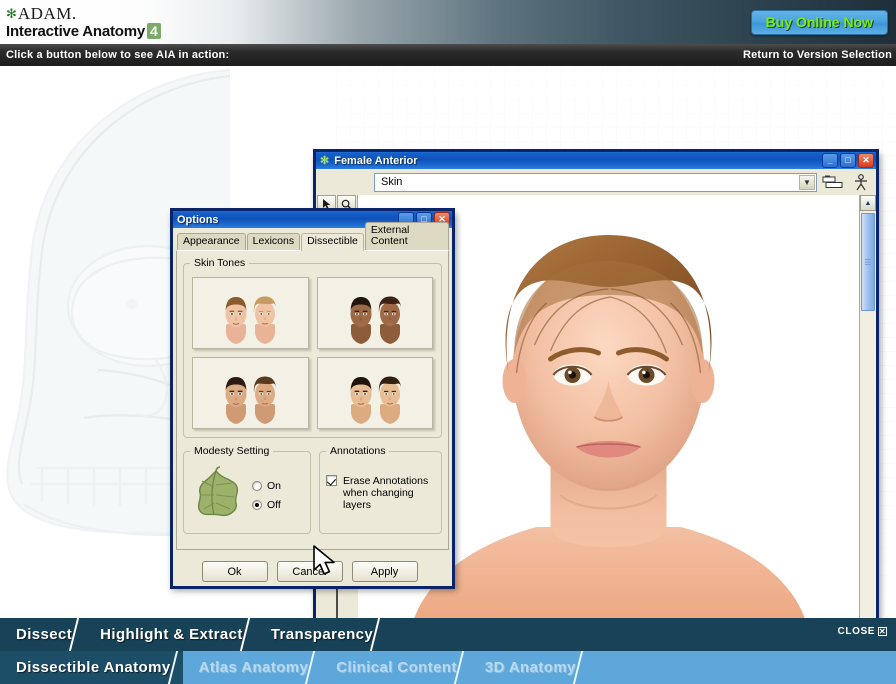 The height and width of the screenshot is (684, 896). What do you see at coordinates (274, 504) in the screenshot?
I see `modesty-off-label: Off` at bounding box center [274, 504].